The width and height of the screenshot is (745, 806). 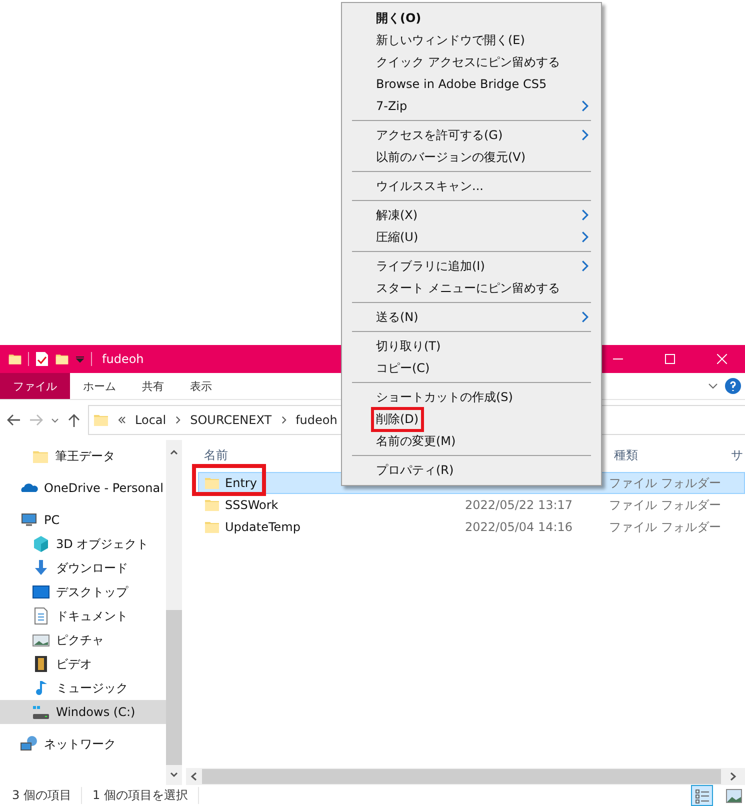 I want to click on file-name: Entry, so click(x=241, y=483).